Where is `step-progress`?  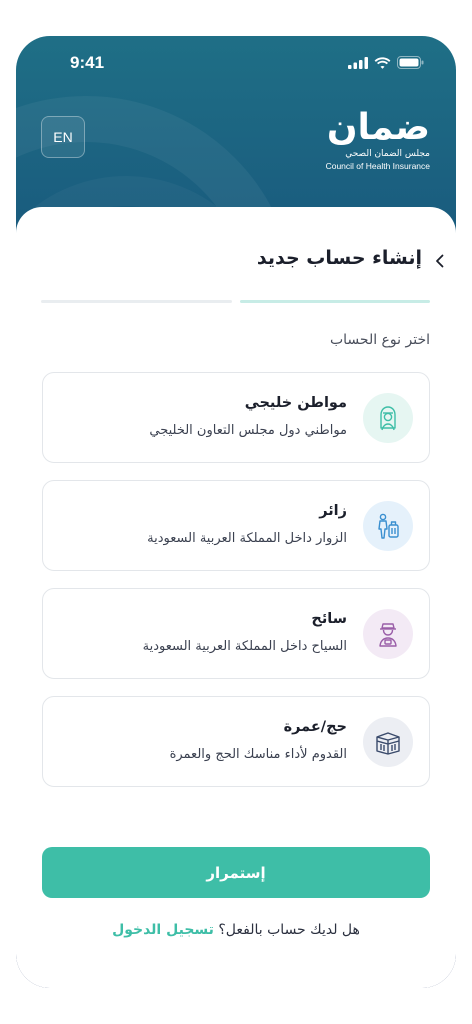
step-progress is located at coordinates (235, 301).